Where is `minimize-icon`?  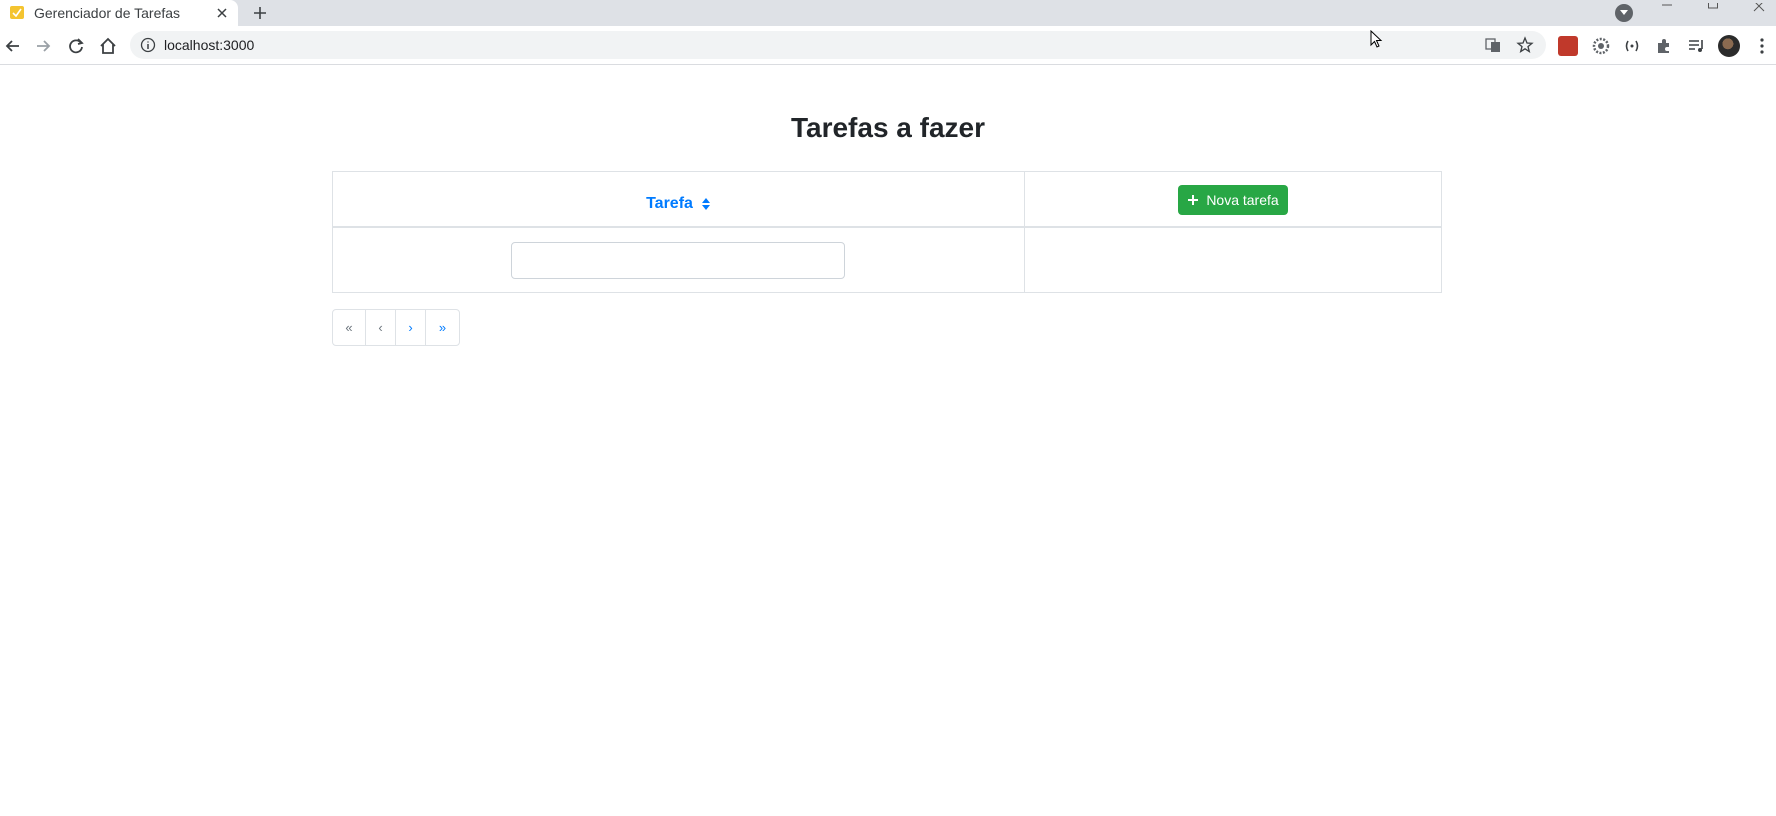
minimize-icon is located at coordinates (1667, 5).